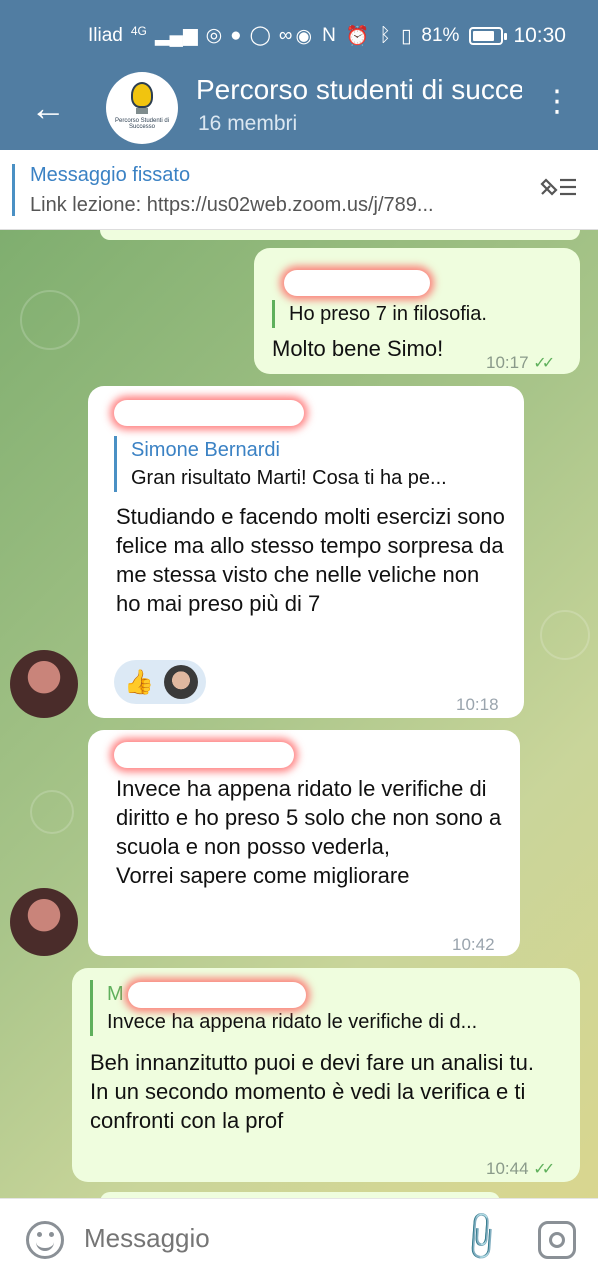 This screenshot has height=1280, width=598. What do you see at coordinates (260, 35) in the screenshot?
I see `whatsapp-icon: ◯` at bounding box center [260, 35].